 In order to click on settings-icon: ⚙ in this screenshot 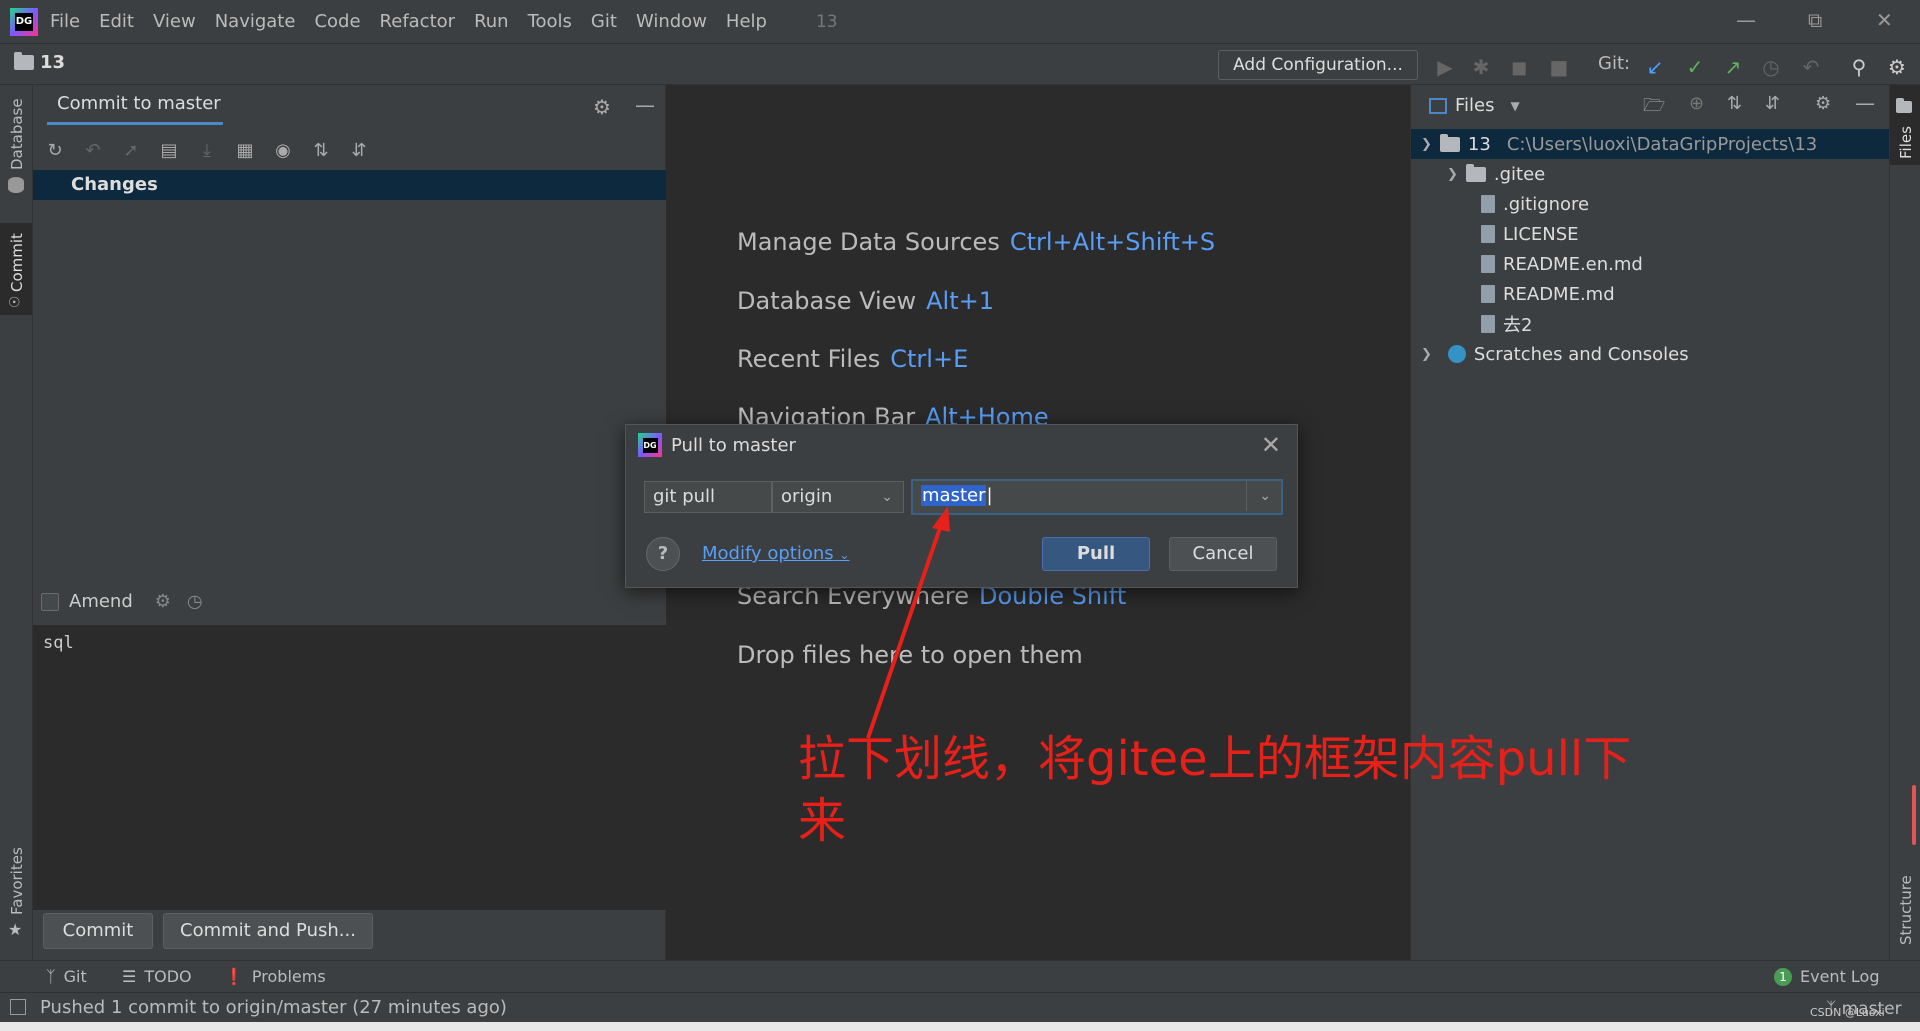, I will do `click(1897, 67)`.